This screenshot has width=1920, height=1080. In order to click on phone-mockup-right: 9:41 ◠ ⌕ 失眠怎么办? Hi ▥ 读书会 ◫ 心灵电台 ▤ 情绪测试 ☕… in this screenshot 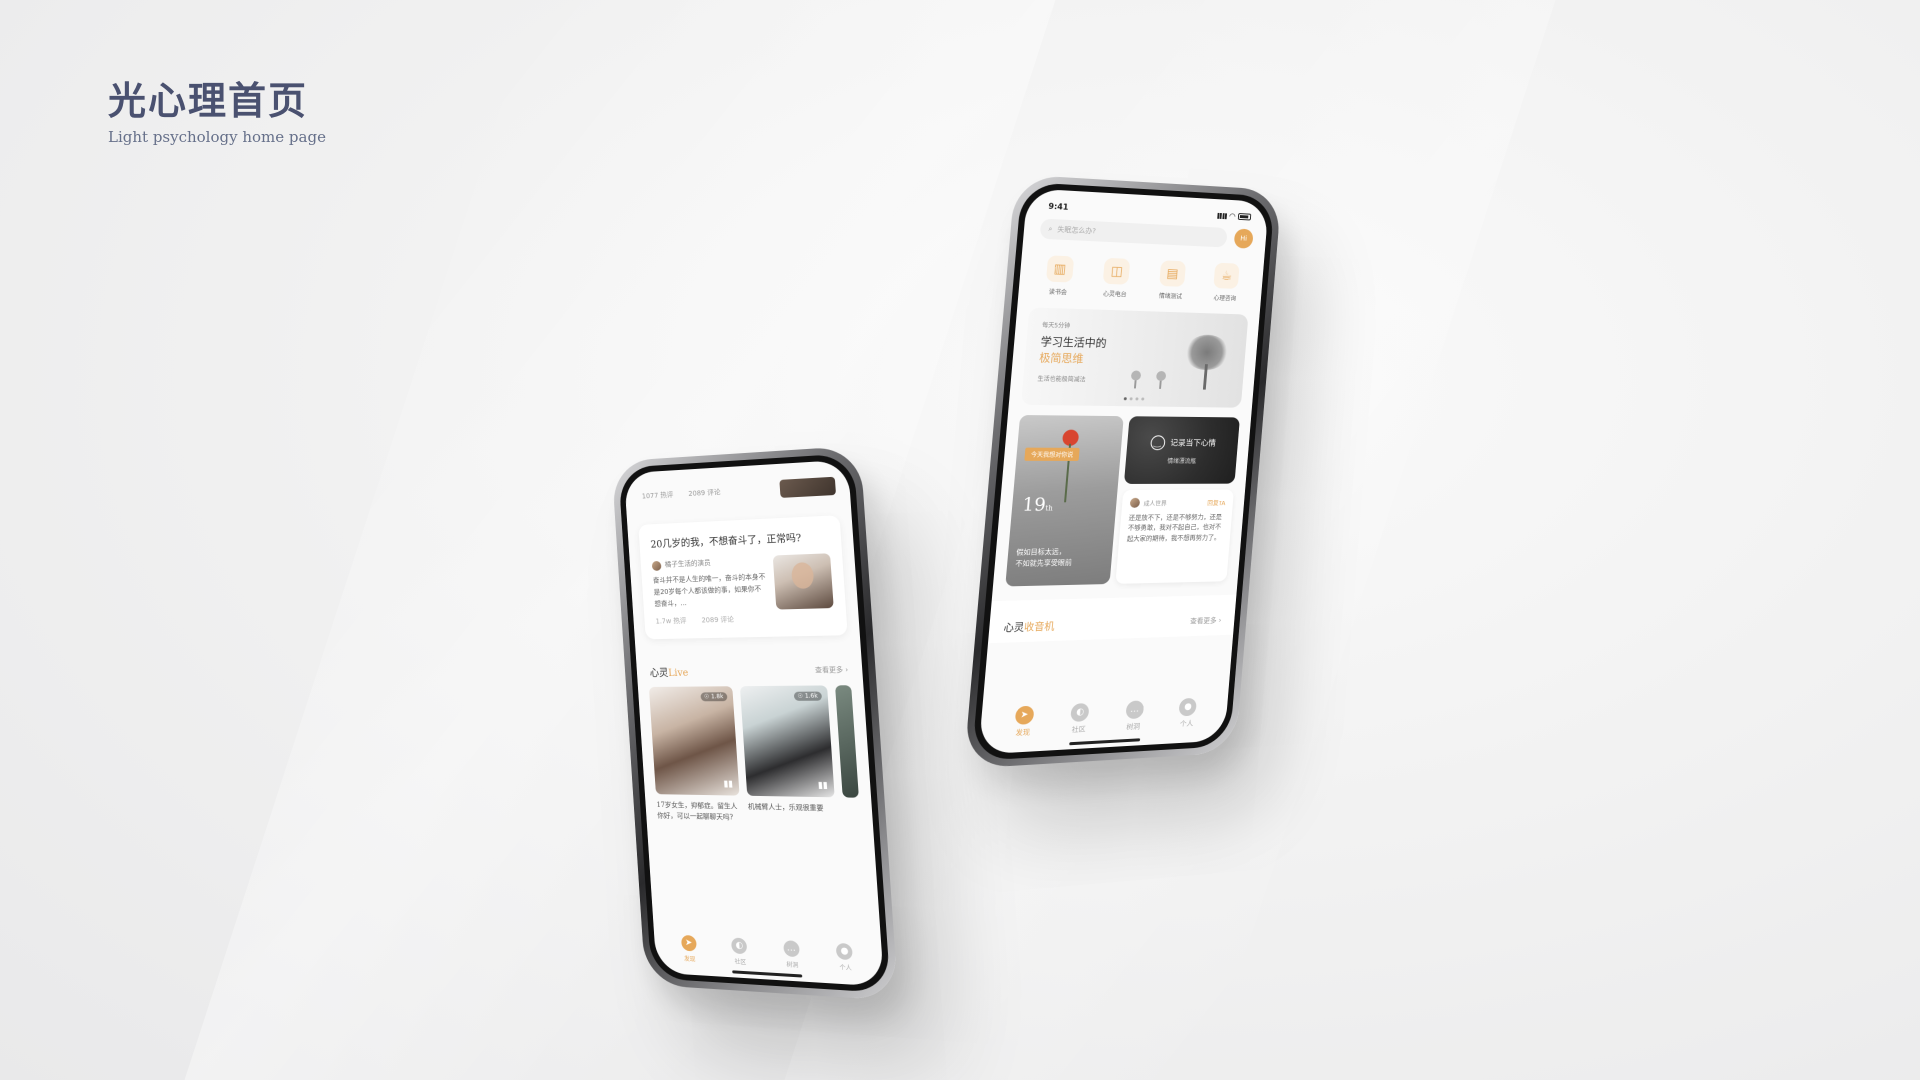, I will do `click(1122, 471)`.